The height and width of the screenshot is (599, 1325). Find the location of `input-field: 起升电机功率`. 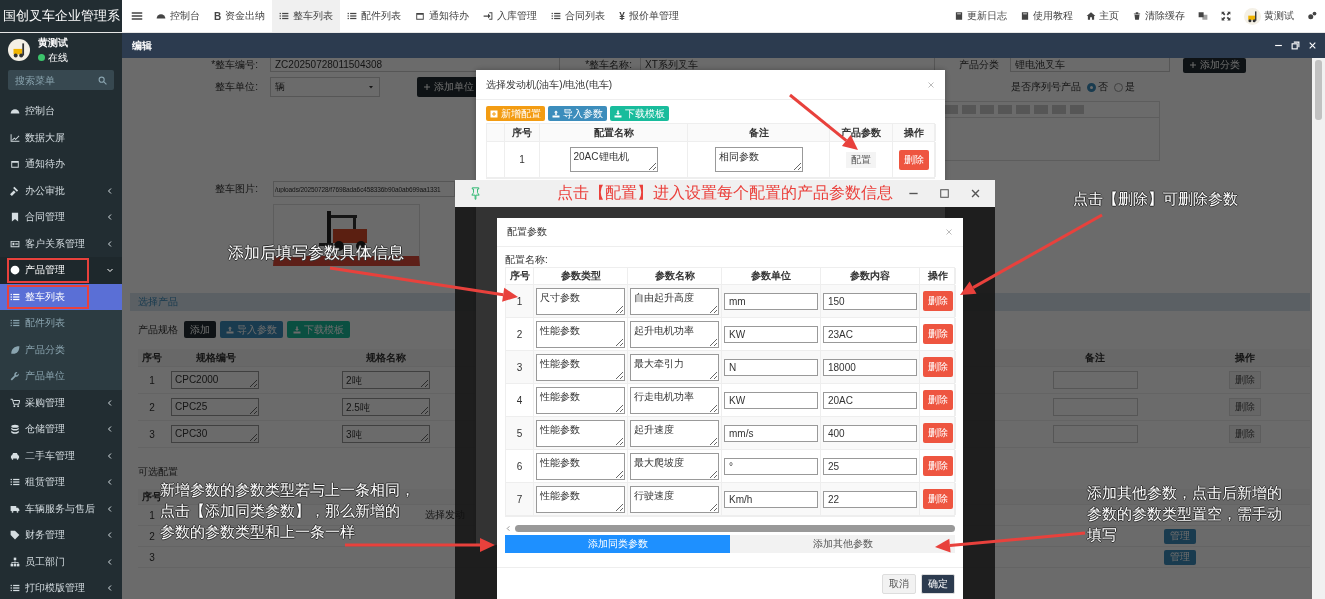

input-field: 起升电机功率 is located at coordinates (674, 334).